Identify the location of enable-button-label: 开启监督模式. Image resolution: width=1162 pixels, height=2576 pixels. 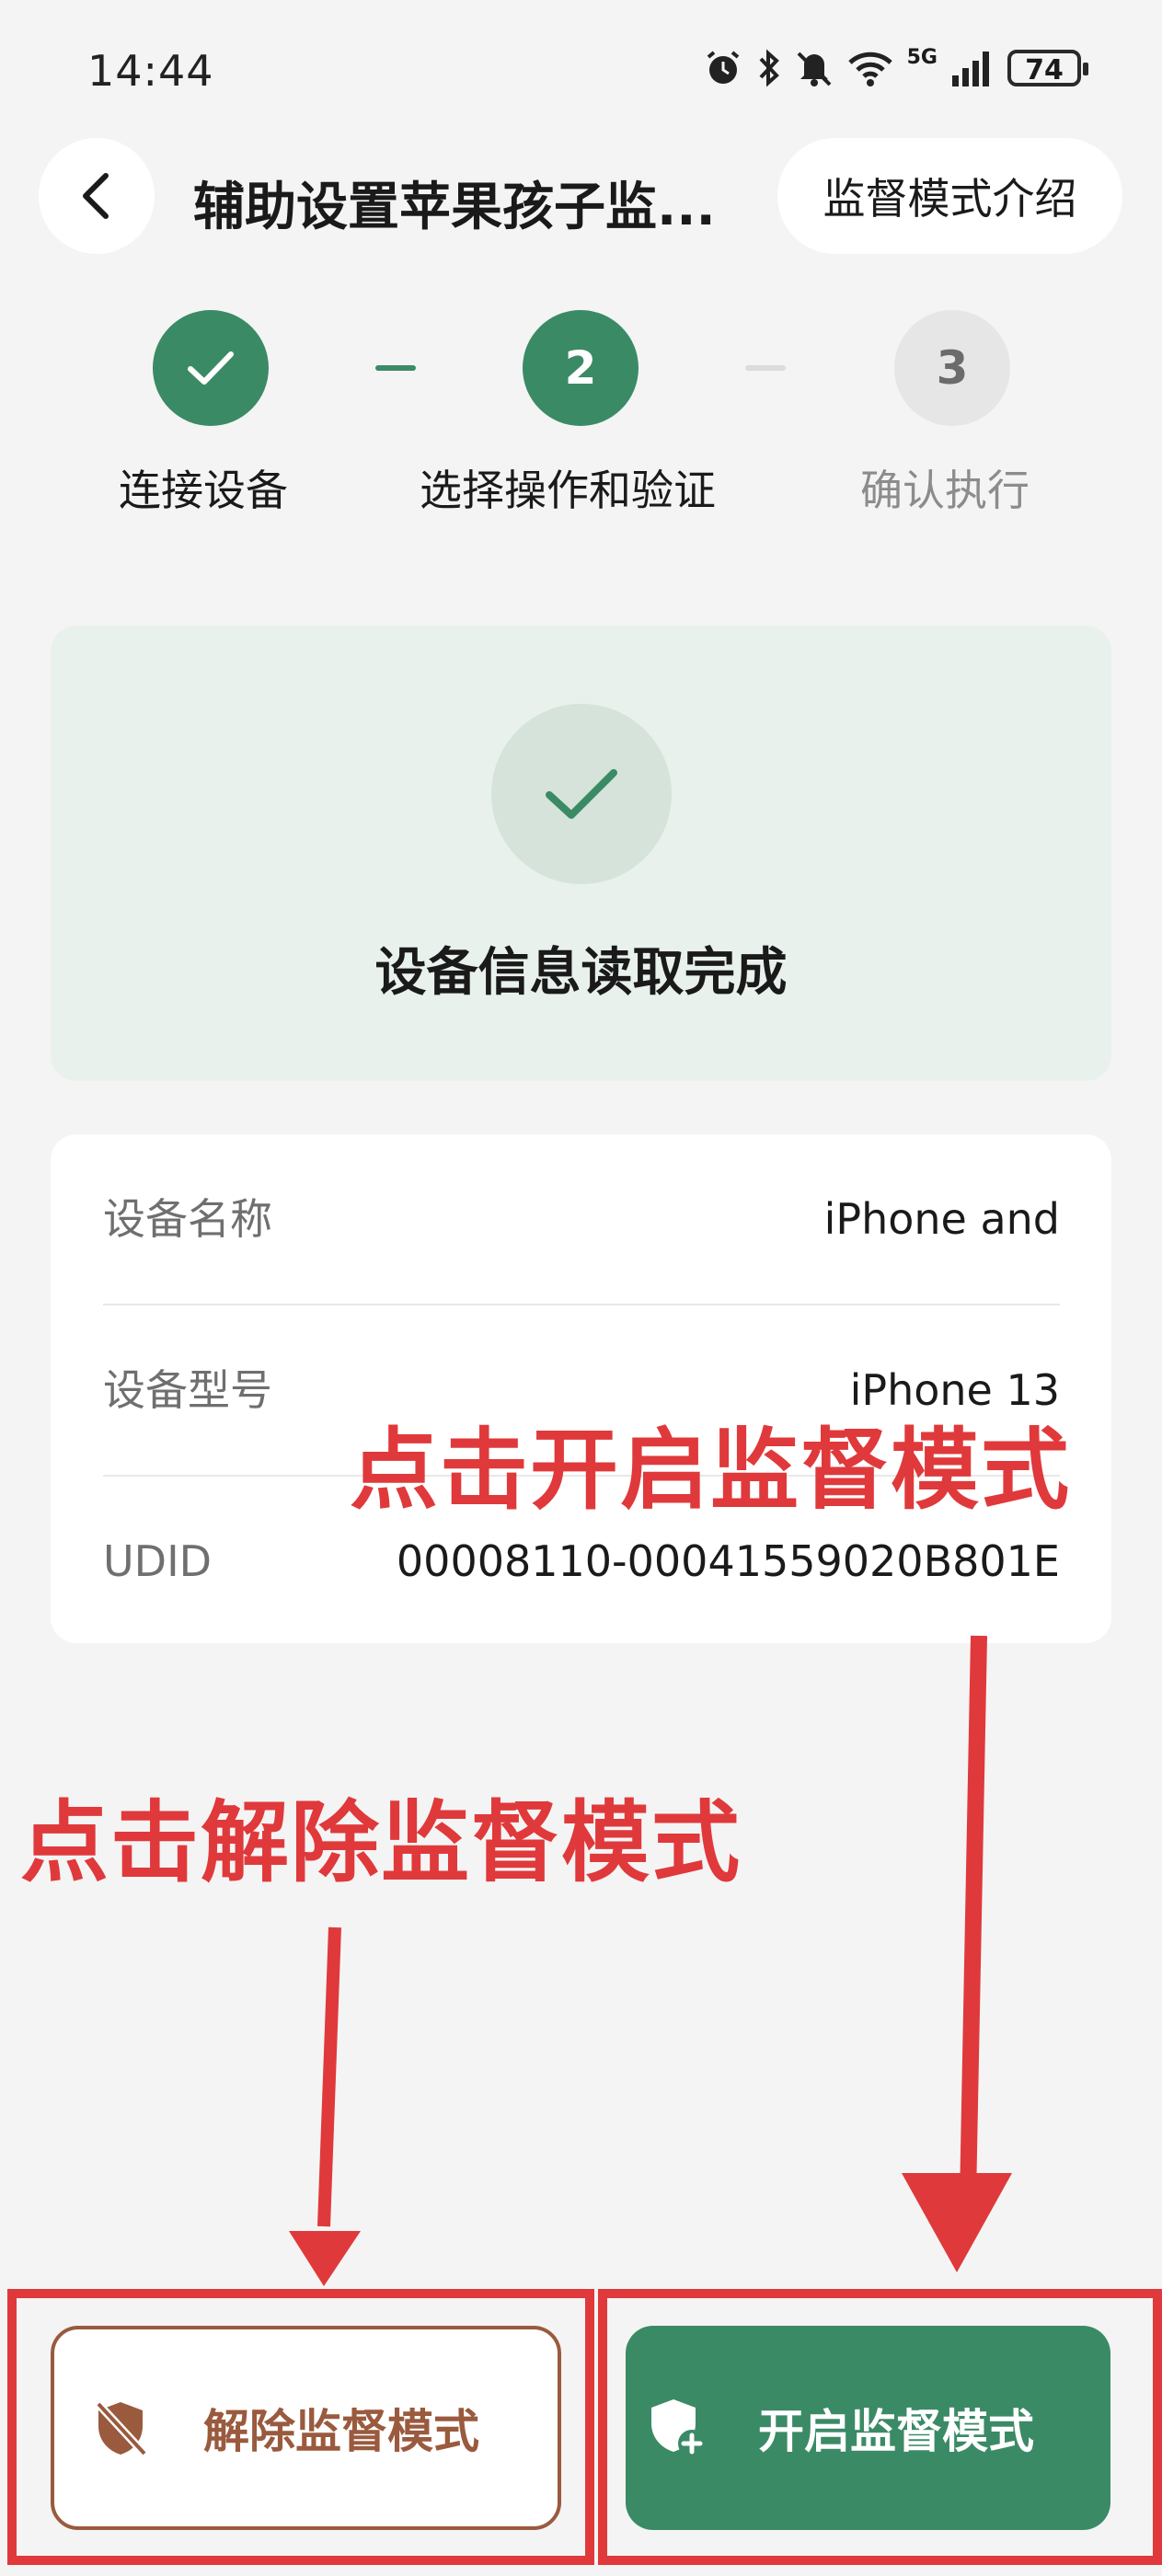
(896, 2431).